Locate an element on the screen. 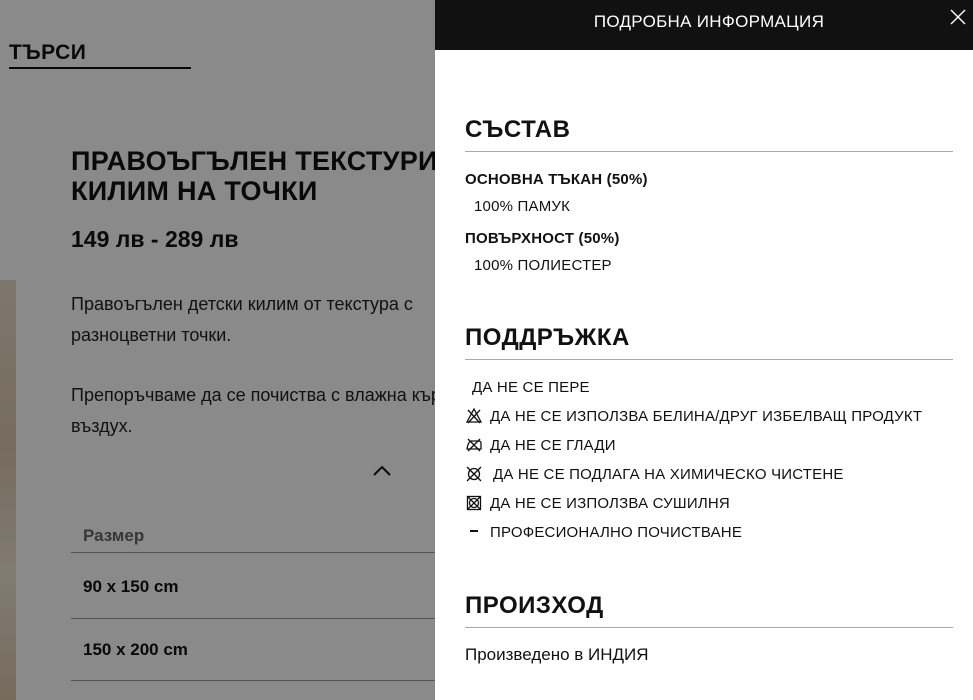 This screenshot has height=700, width=973. origin-text: Произведено в ИНДИЯ is located at coordinates (557, 654).